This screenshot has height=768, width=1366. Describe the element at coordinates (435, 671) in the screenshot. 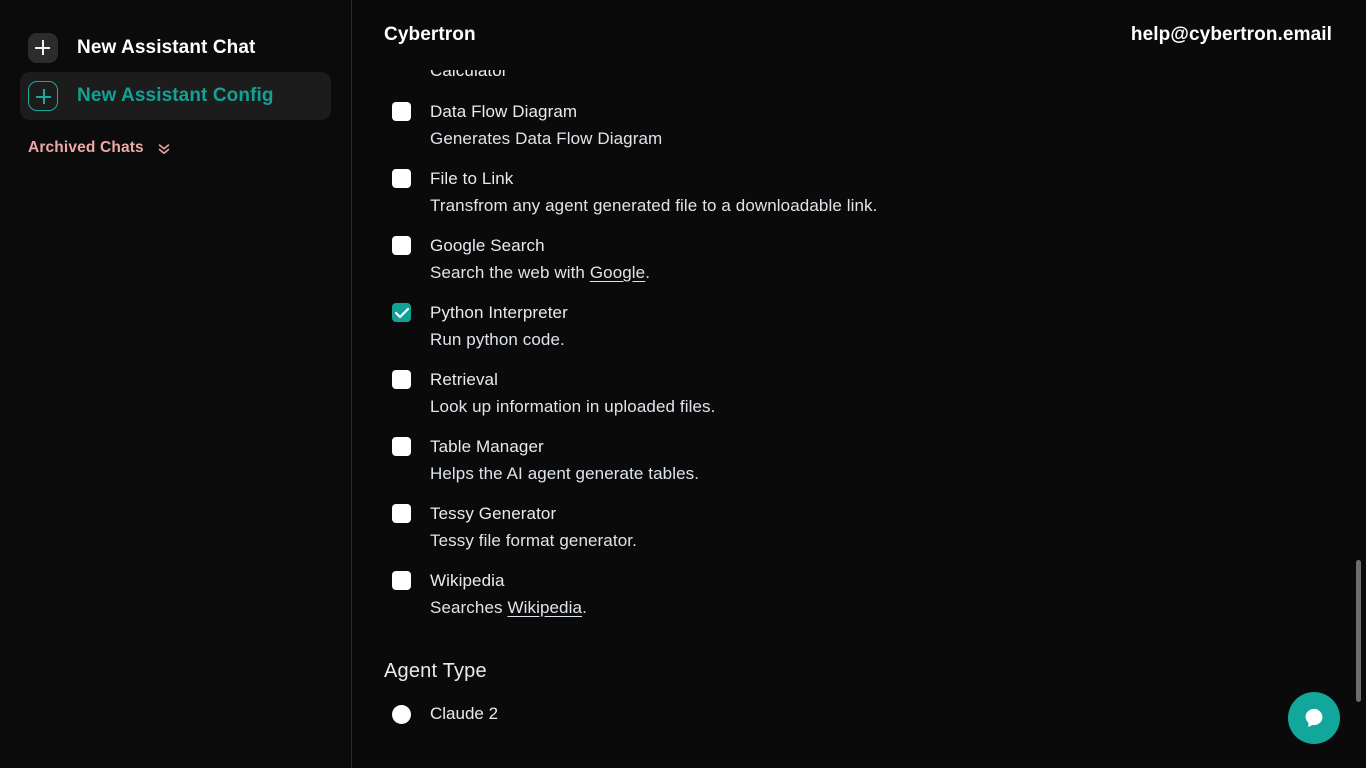

I see `page-title-agent-type: Agent Type` at that location.